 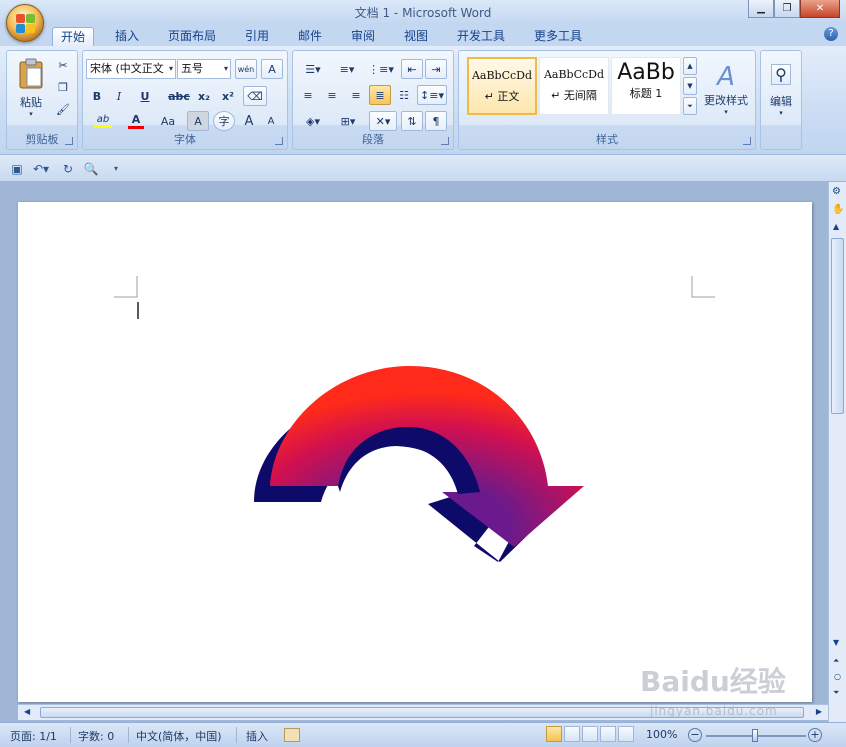 I want to click on previous-page-icon: ⏶, so click(x=836, y=661).